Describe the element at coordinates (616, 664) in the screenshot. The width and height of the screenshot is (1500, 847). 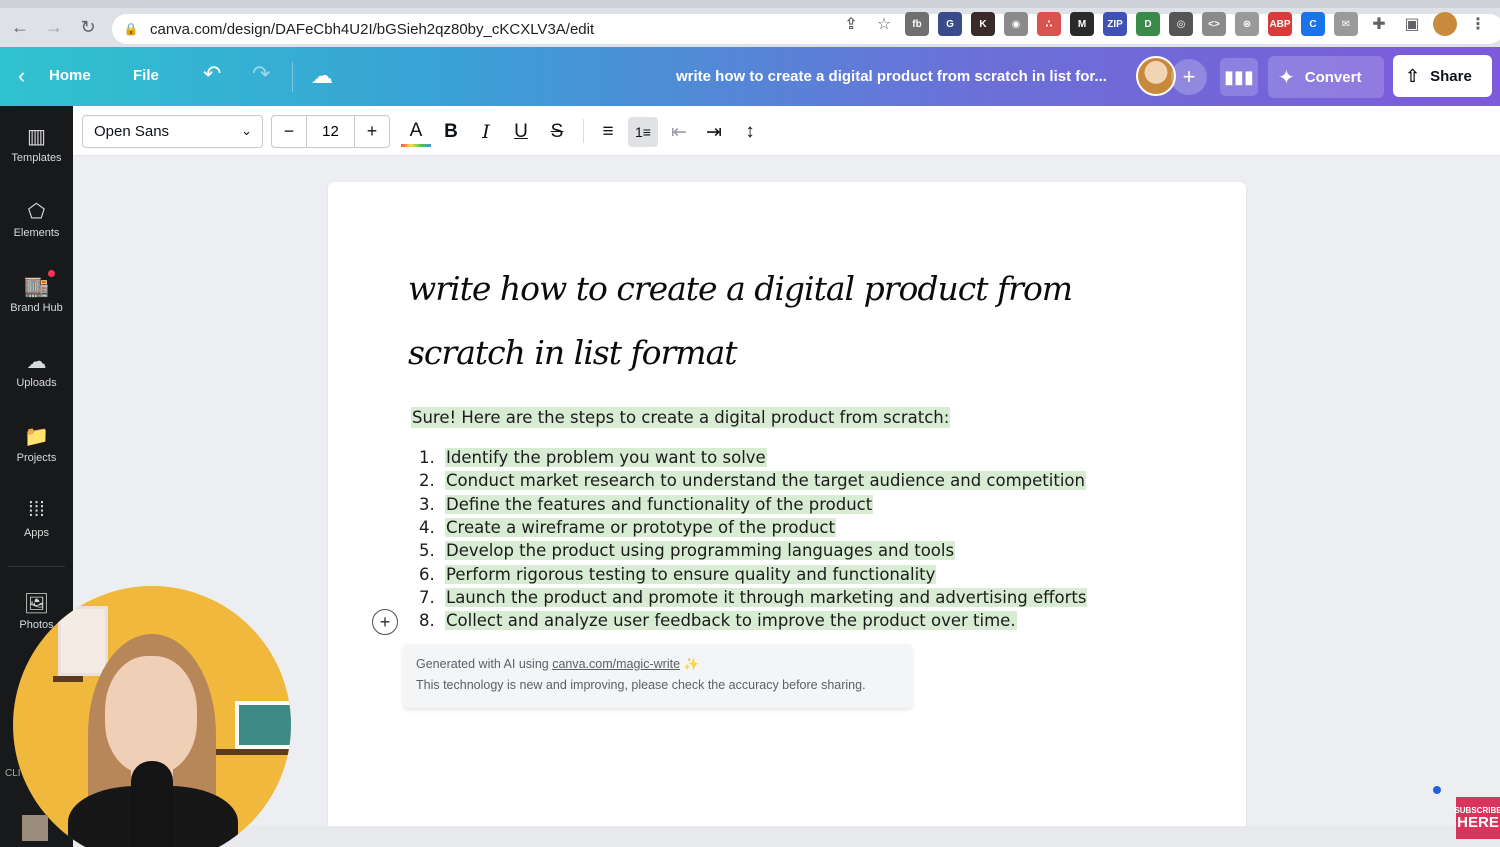
I see `magic-write-link: canva.com/magic-write` at that location.